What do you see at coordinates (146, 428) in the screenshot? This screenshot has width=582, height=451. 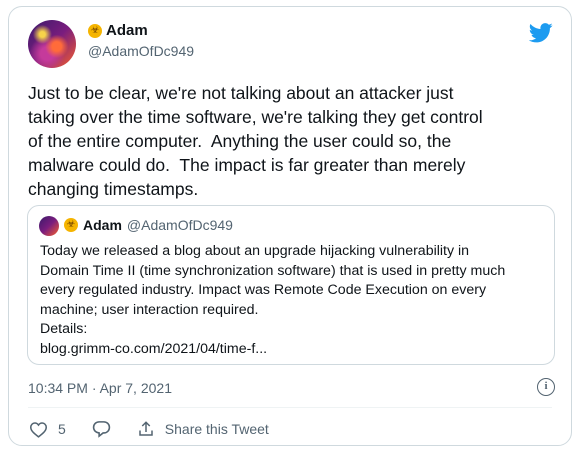 I see `share-icon` at bounding box center [146, 428].